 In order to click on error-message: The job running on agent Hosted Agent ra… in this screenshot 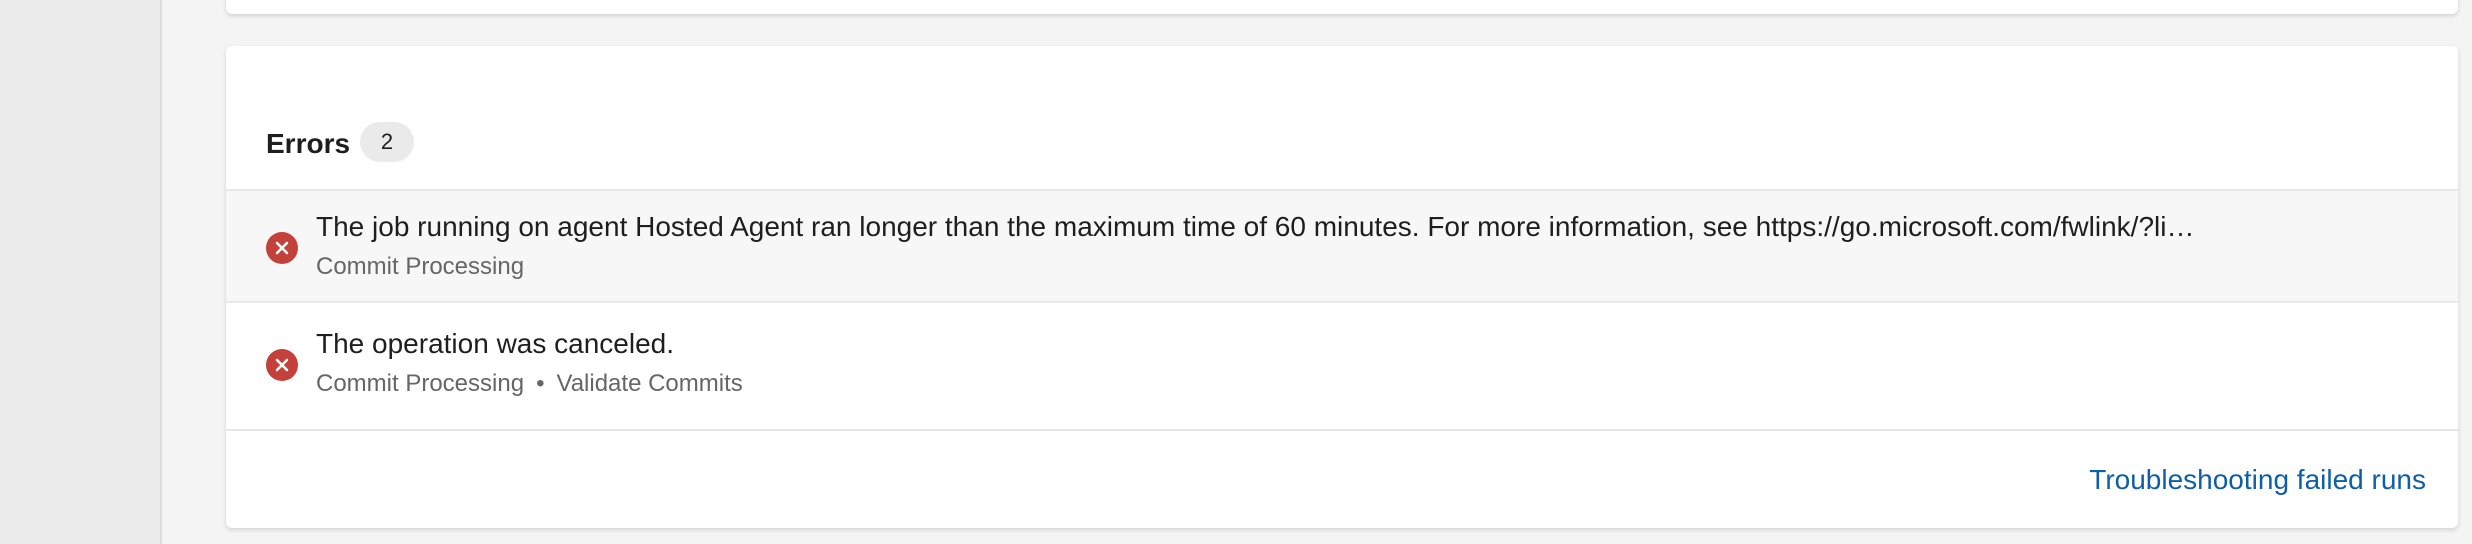, I will do `click(1255, 226)`.